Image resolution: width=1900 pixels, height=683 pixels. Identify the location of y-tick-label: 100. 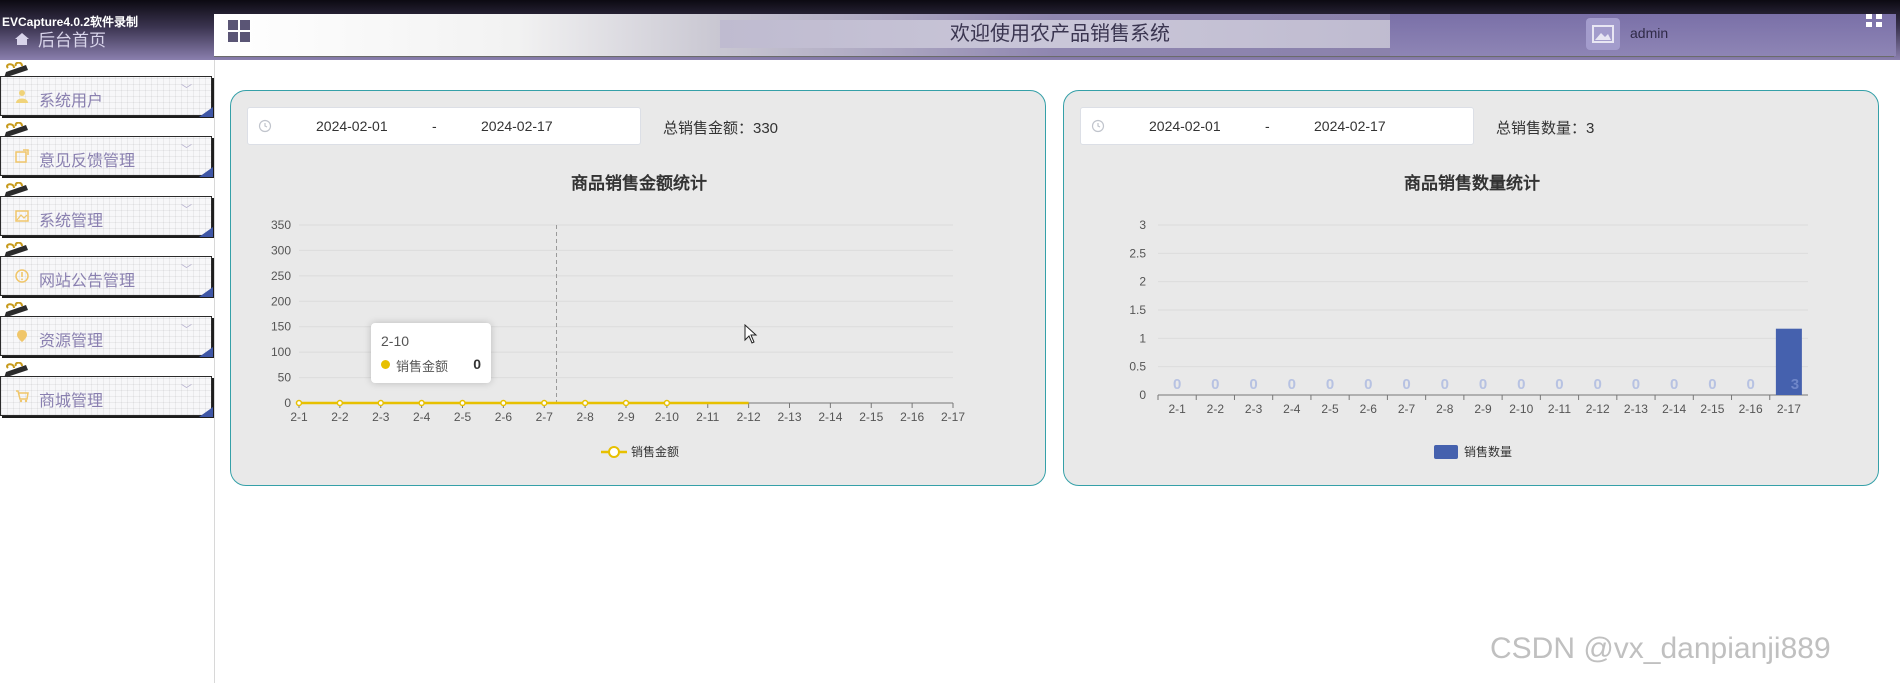
(281, 352).